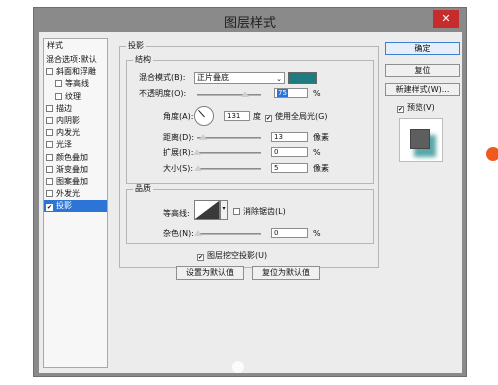  I want to click on knockout-label: 图层挖空投影(U), so click(237, 255).